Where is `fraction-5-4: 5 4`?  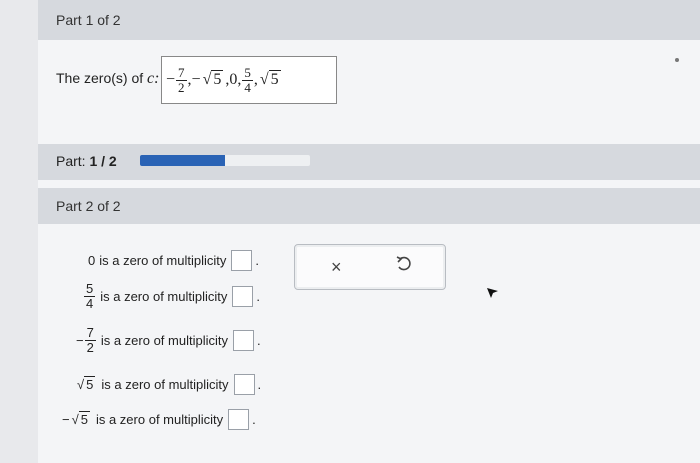 fraction-5-4: 5 4 is located at coordinates (247, 79).